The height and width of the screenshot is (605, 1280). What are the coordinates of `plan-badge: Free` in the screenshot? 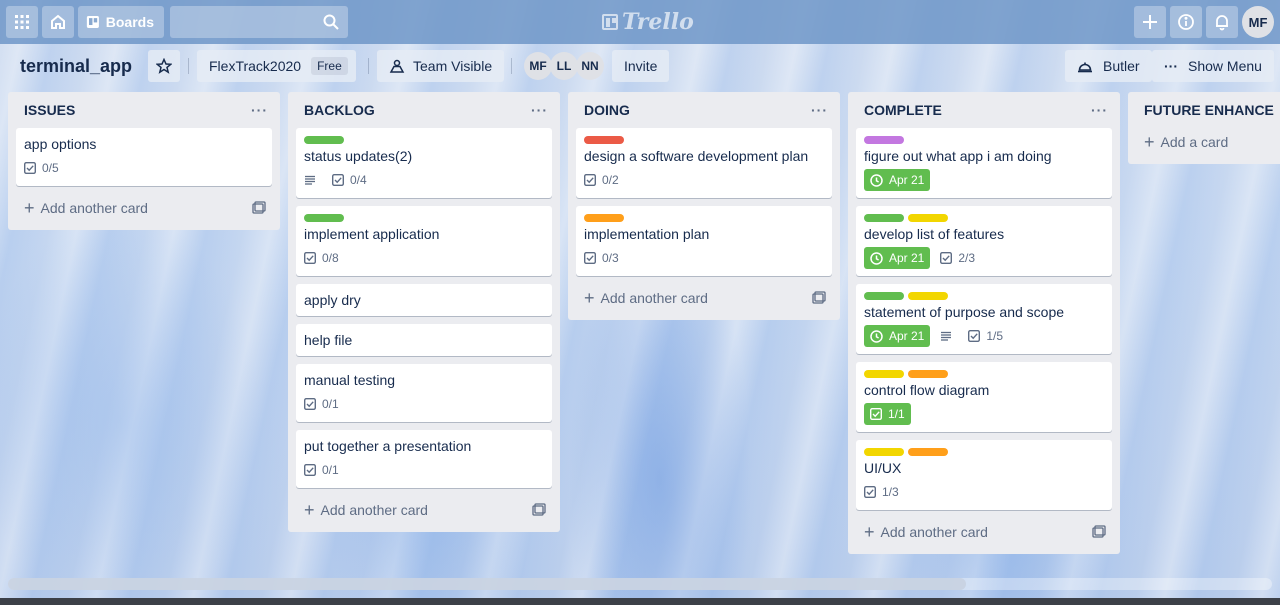 It's located at (329, 66).